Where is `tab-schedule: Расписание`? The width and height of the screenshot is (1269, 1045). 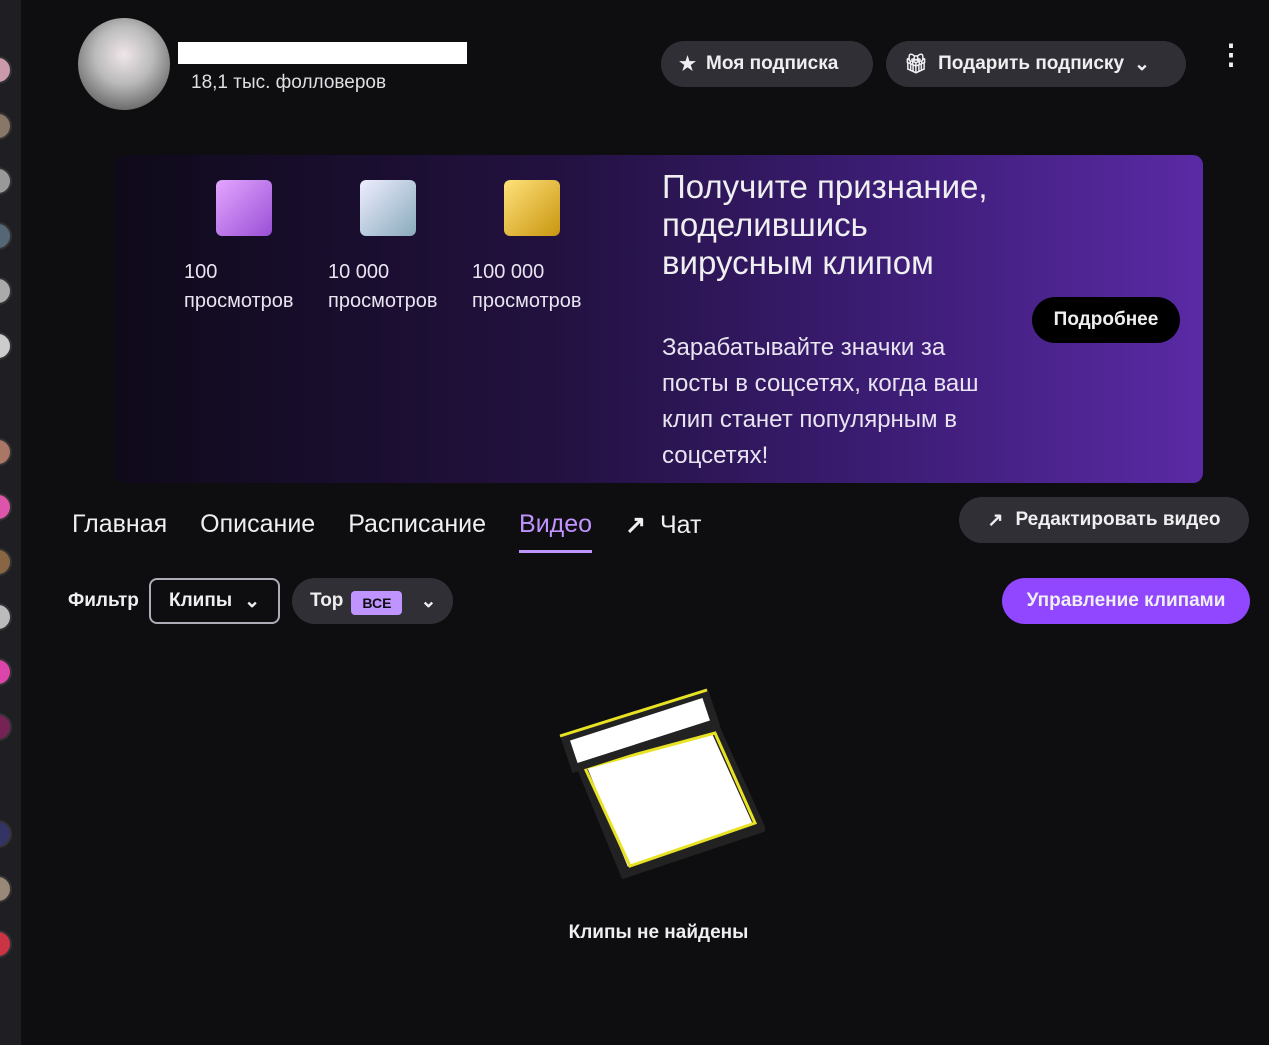
tab-schedule: Расписание is located at coordinates (417, 531).